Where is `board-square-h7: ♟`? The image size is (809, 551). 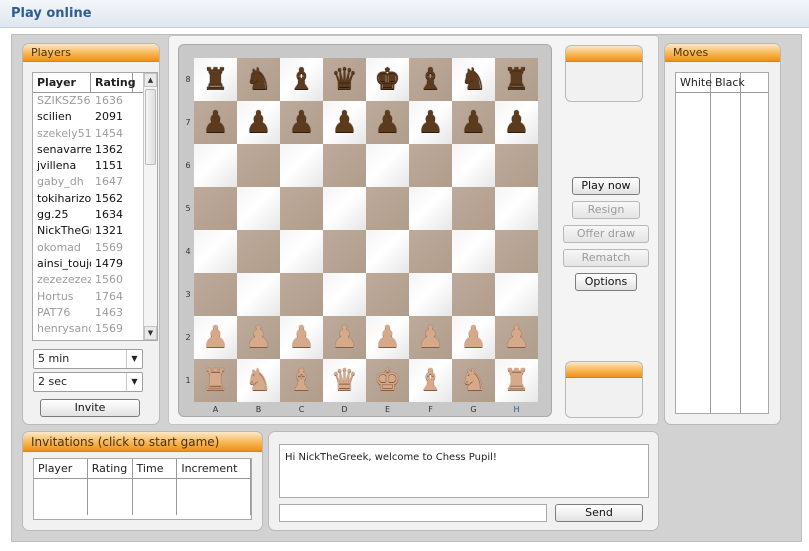 board-square-h7: ♟ is located at coordinates (516, 122).